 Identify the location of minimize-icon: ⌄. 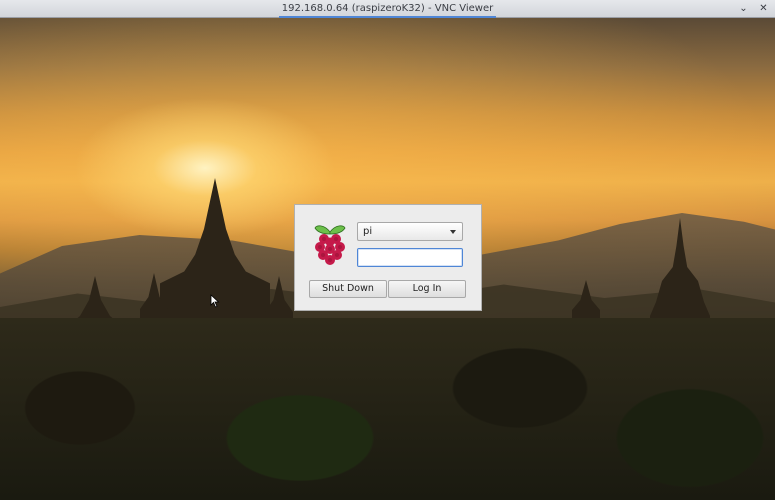
(743, 8).